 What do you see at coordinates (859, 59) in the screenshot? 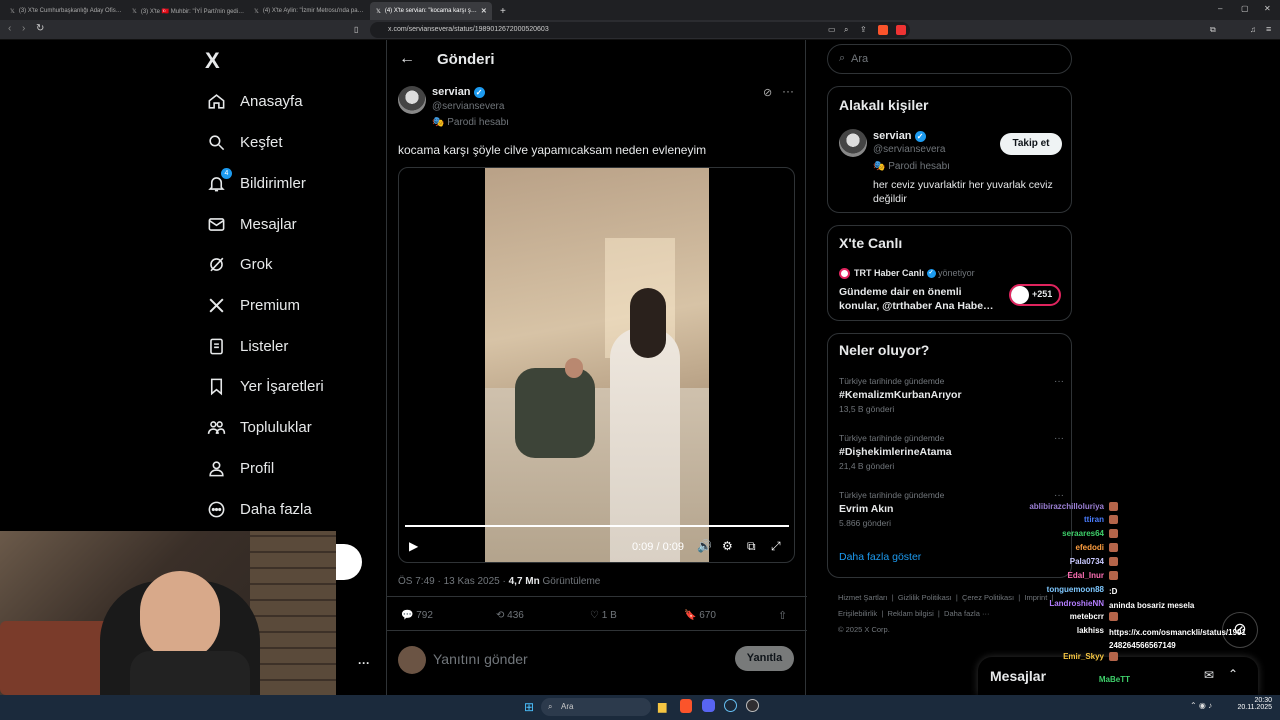
I see `search-input: Ara` at bounding box center [859, 59].